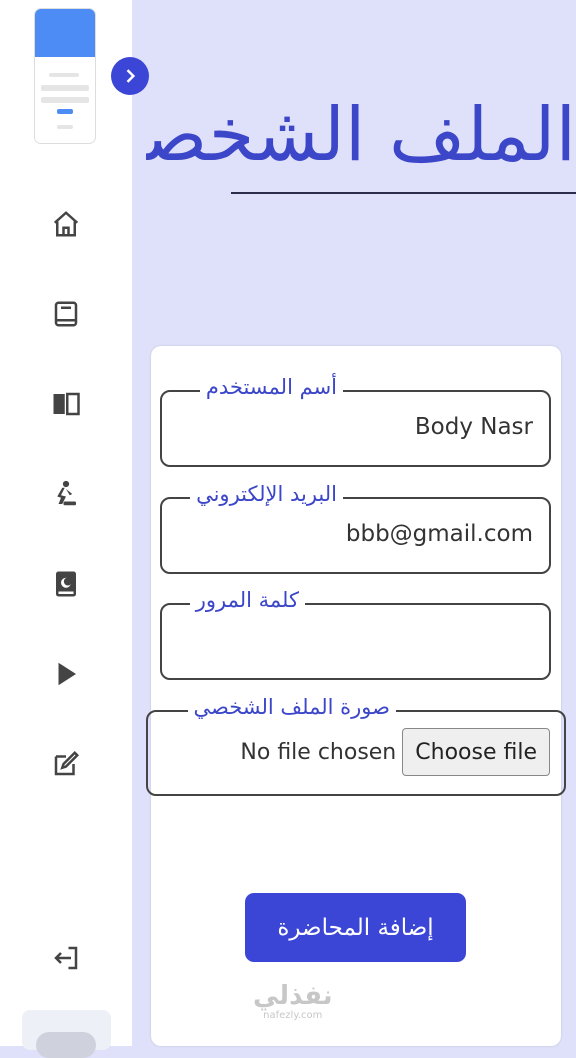 Image resolution: width=576 pixels, height=1058 pixels. Describe the element at coordinates (66, 494) in the screenshot. I see `prayer-icon` at that location.